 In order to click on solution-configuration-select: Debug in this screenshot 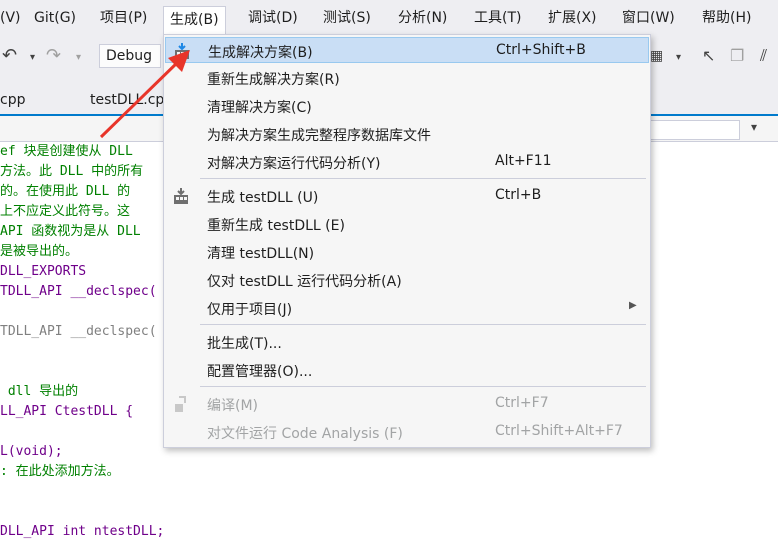, I will do `click(130, 56)`.